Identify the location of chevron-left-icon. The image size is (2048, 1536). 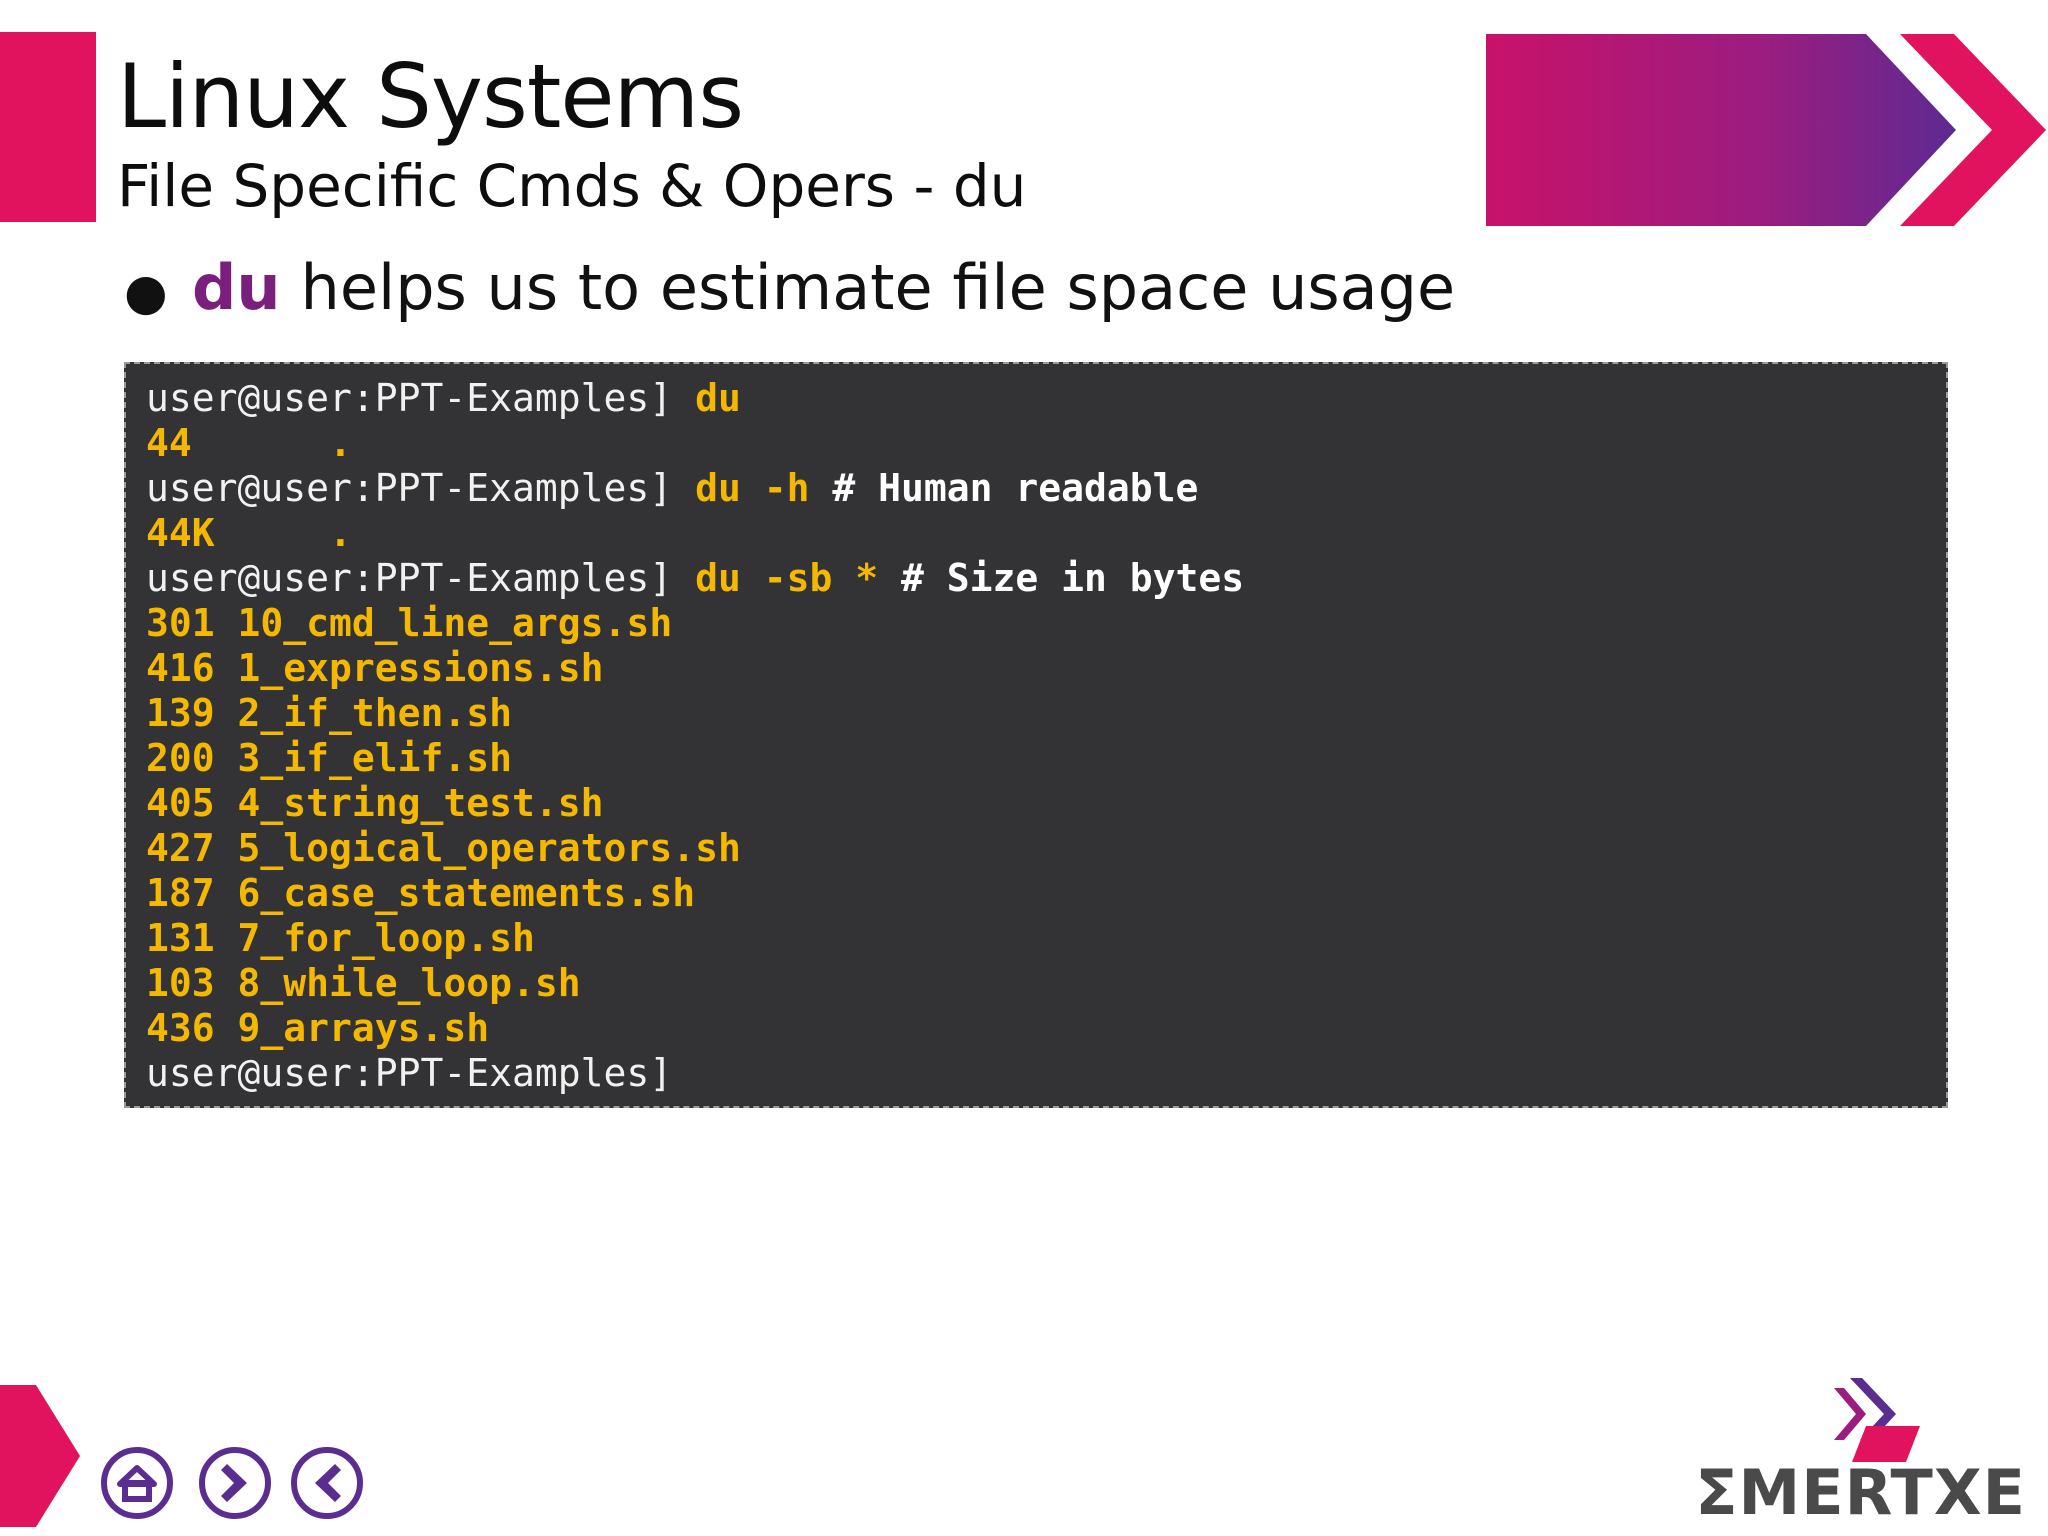
(327, 1483).